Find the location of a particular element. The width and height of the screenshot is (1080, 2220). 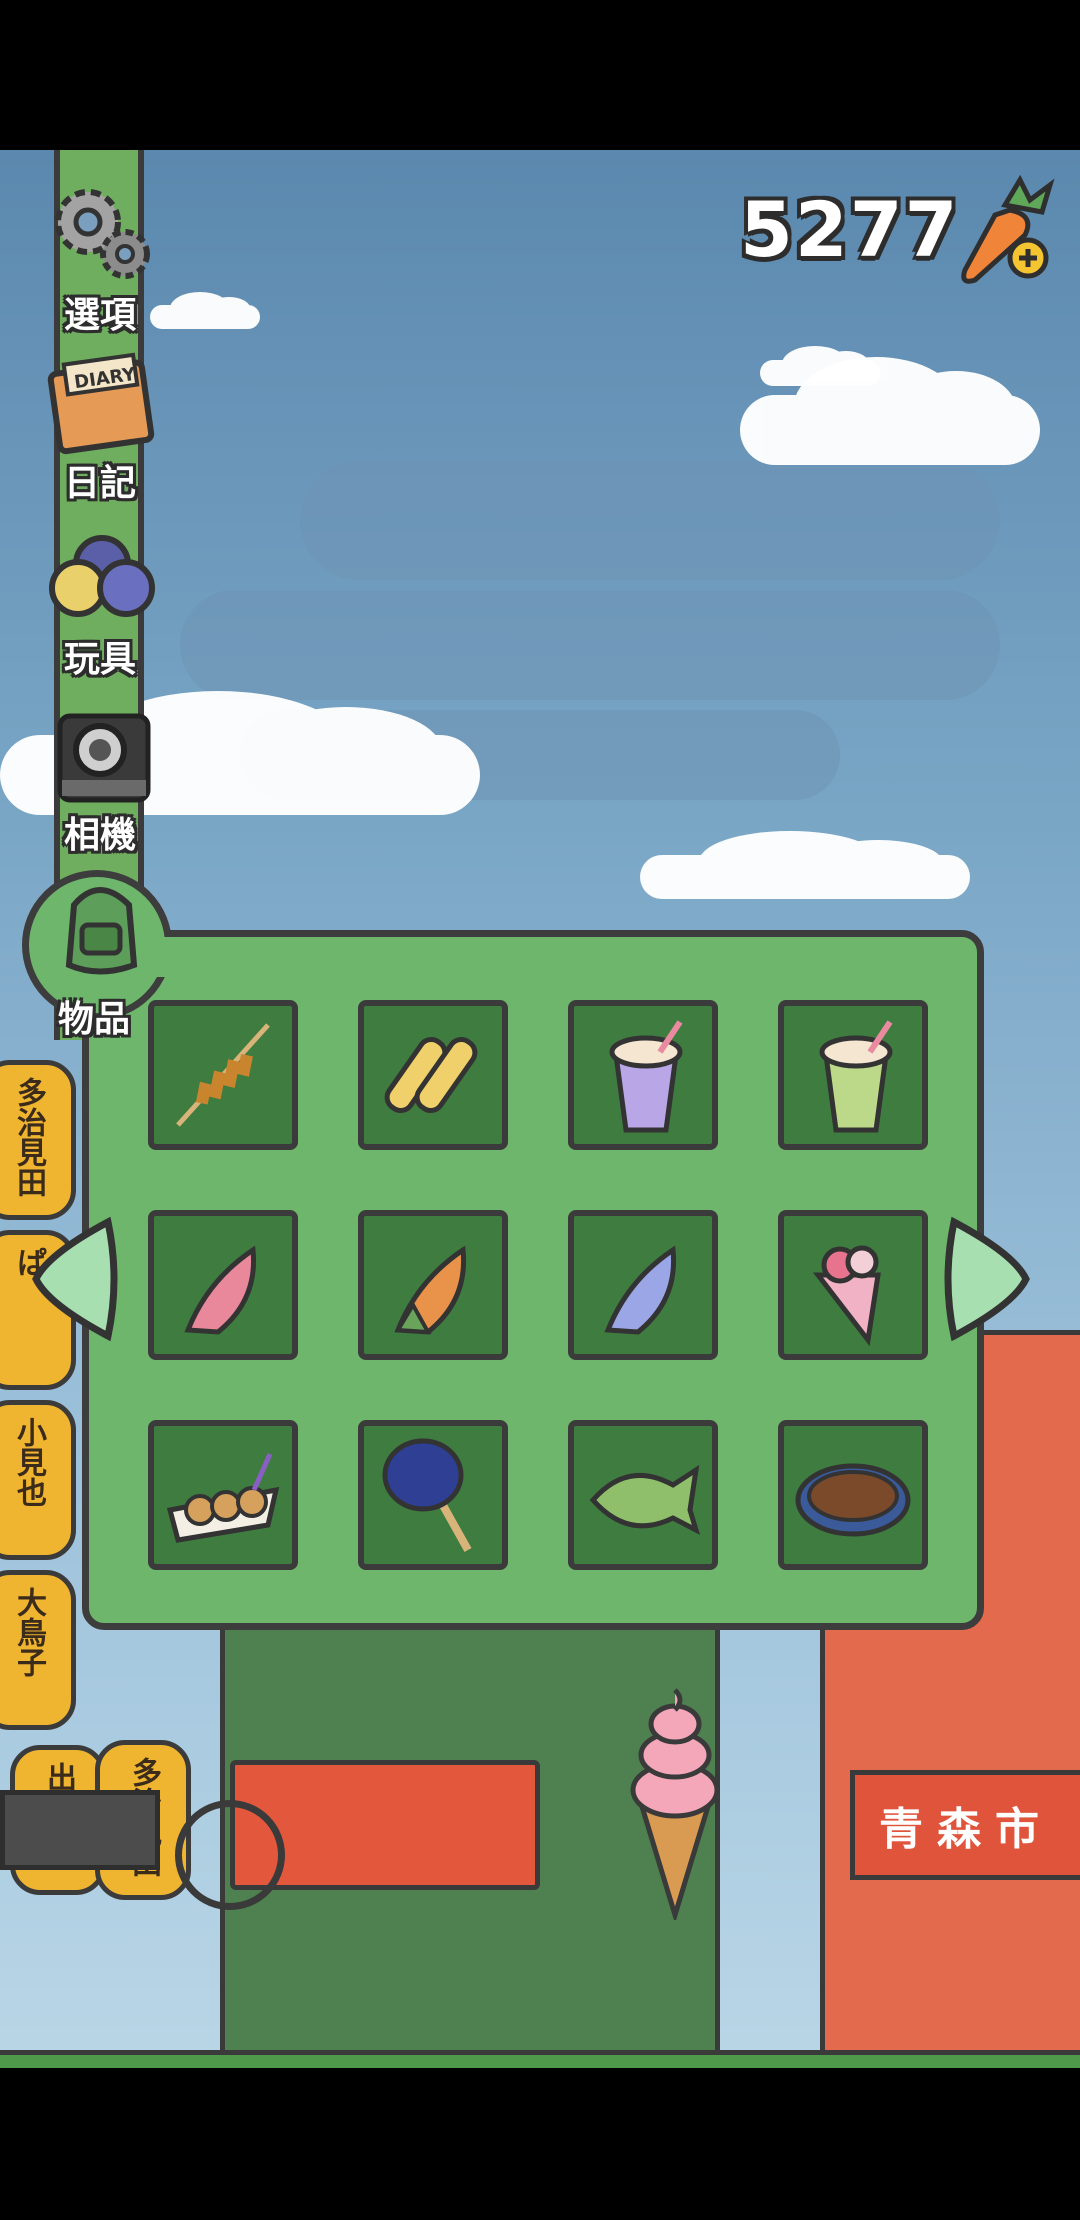

menu-options: 選項 is located at coordinates (100, 260).